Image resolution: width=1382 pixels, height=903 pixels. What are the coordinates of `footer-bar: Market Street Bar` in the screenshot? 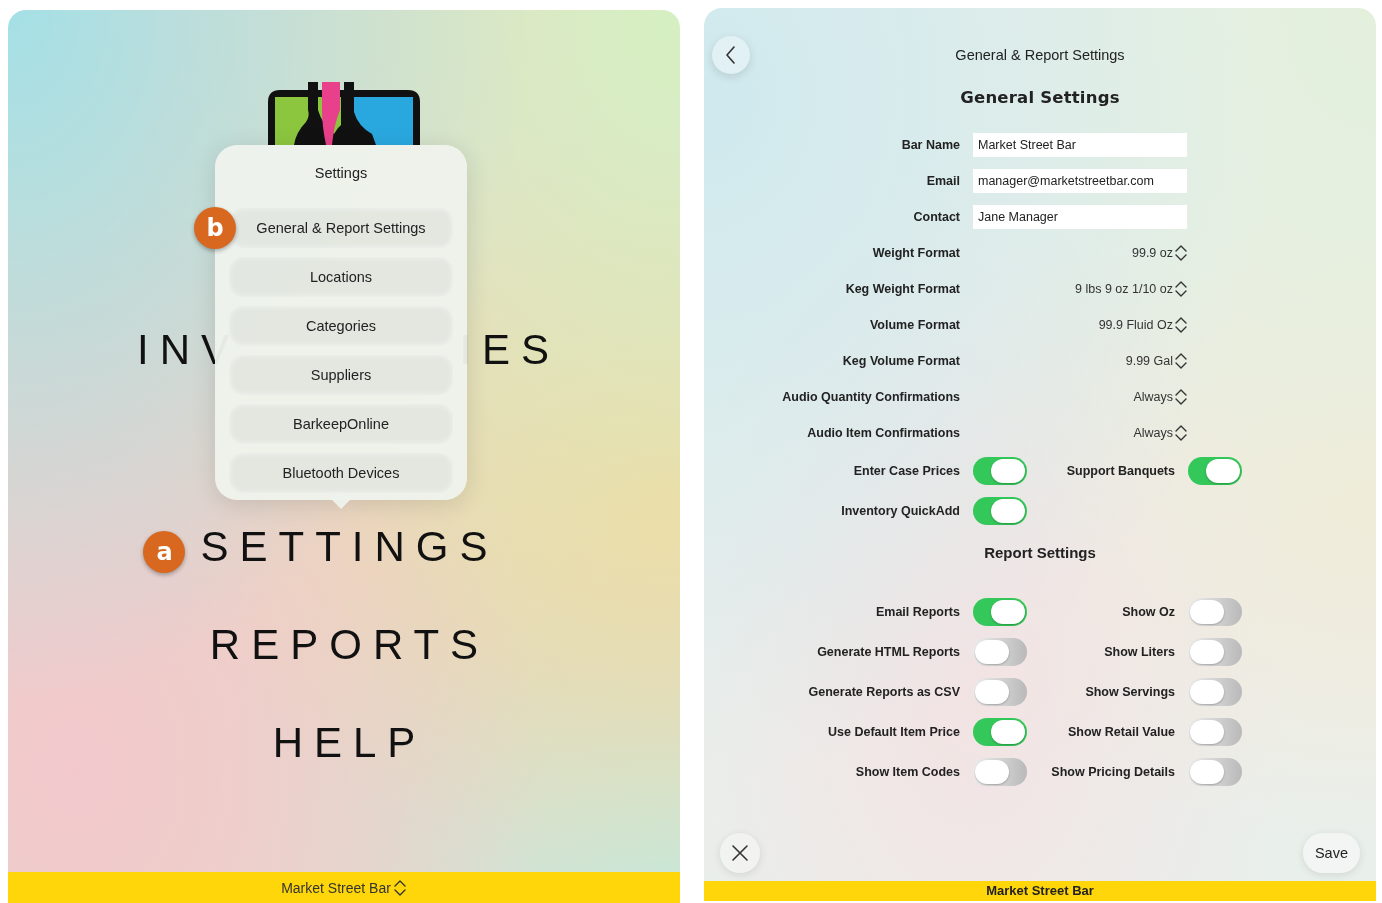 It's located at (1040, 891).